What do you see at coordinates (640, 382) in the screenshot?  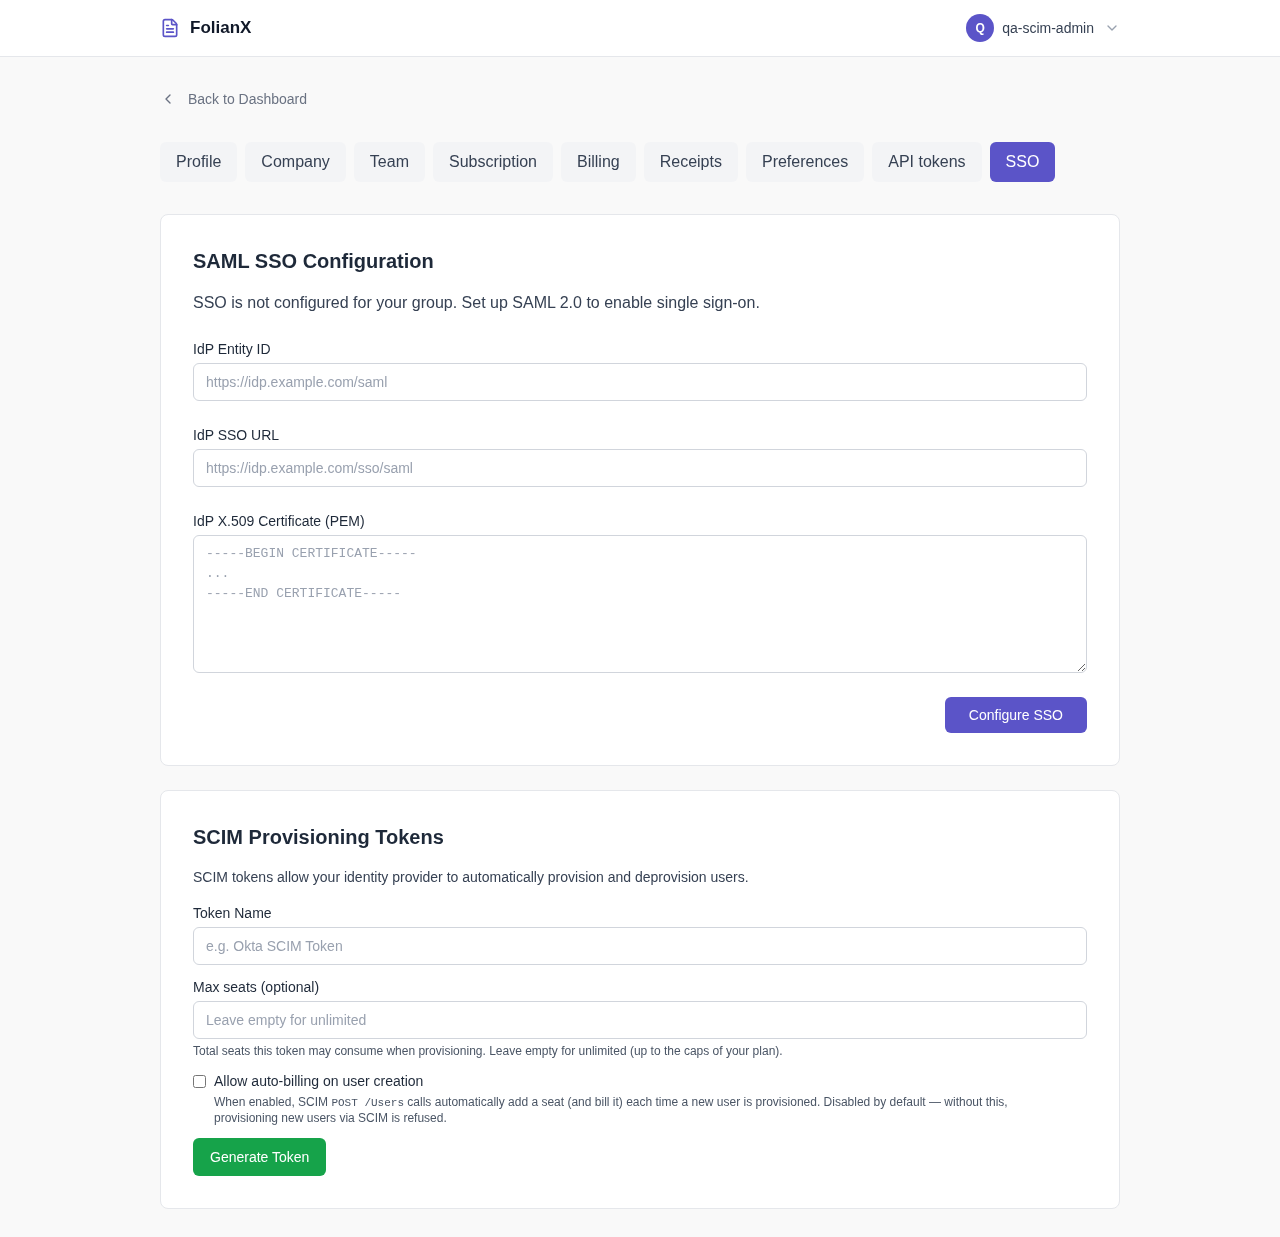 I see `text-input: https://idp.example.com/saml` at bounding box center [640, 382].